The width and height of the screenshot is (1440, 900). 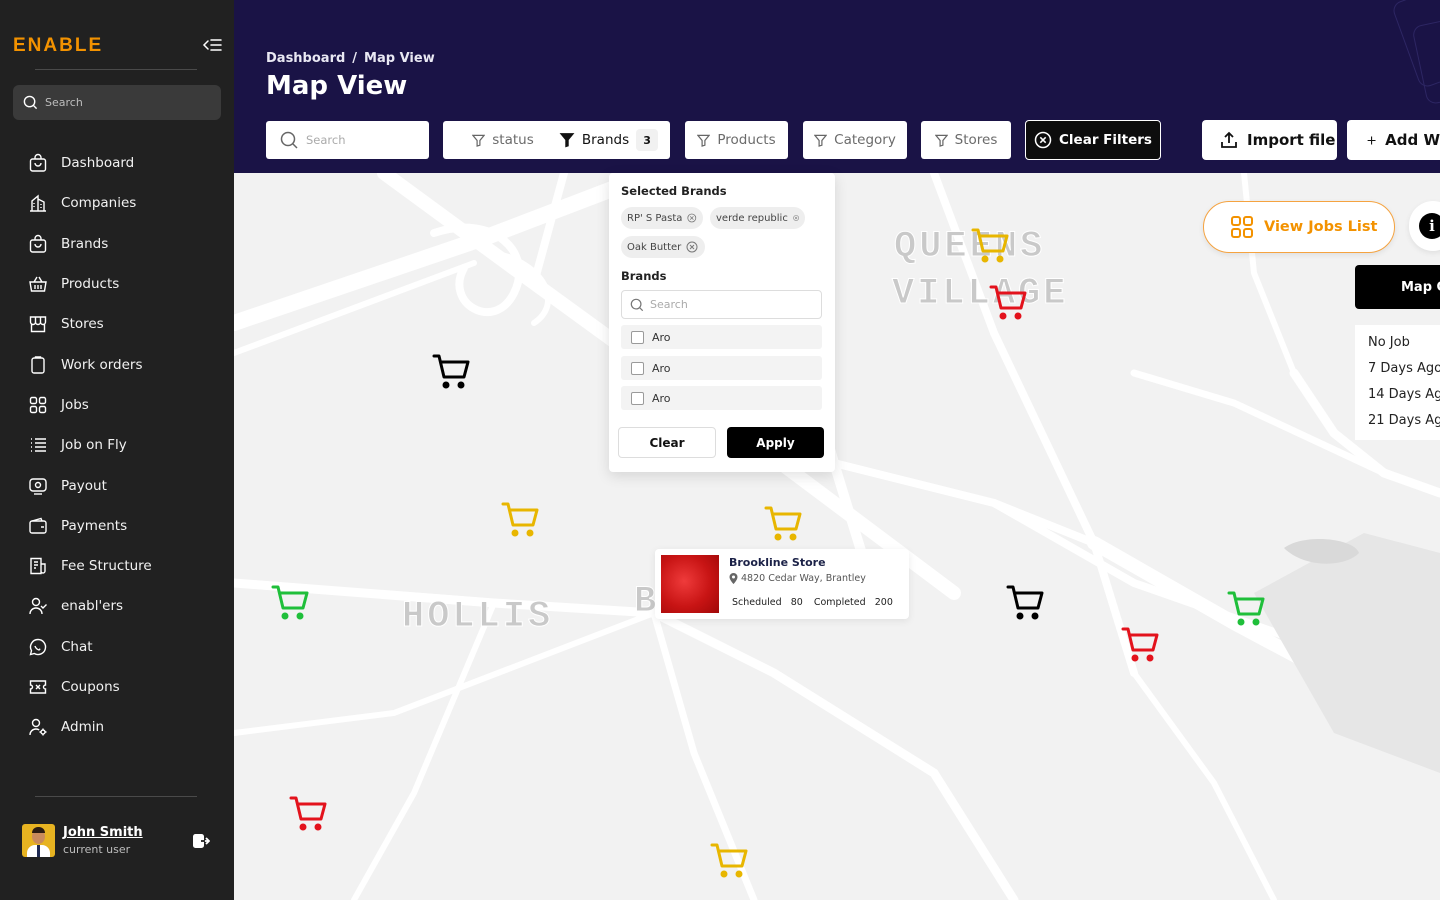 I want to click on add-button: Add W, so click(x=1393, y=140).